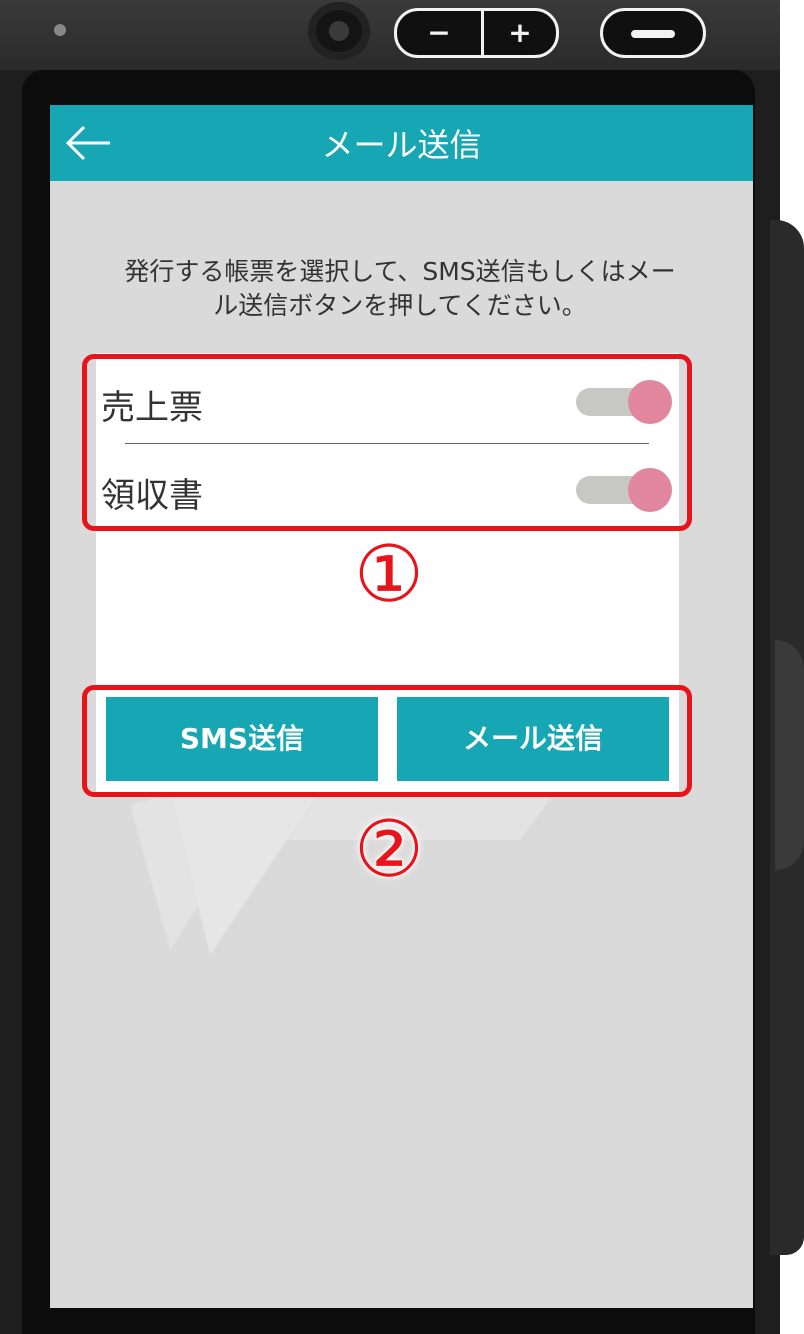 The width and height of the screenshot is (804, 1334). What do you see at coordinates (400, 289) in the screenshot?
I see `instruction-text: 発行する帳票を選択して、SMS送信もしくはメー ル送信ボタンを押してください。` at bounding box center [400, 289].